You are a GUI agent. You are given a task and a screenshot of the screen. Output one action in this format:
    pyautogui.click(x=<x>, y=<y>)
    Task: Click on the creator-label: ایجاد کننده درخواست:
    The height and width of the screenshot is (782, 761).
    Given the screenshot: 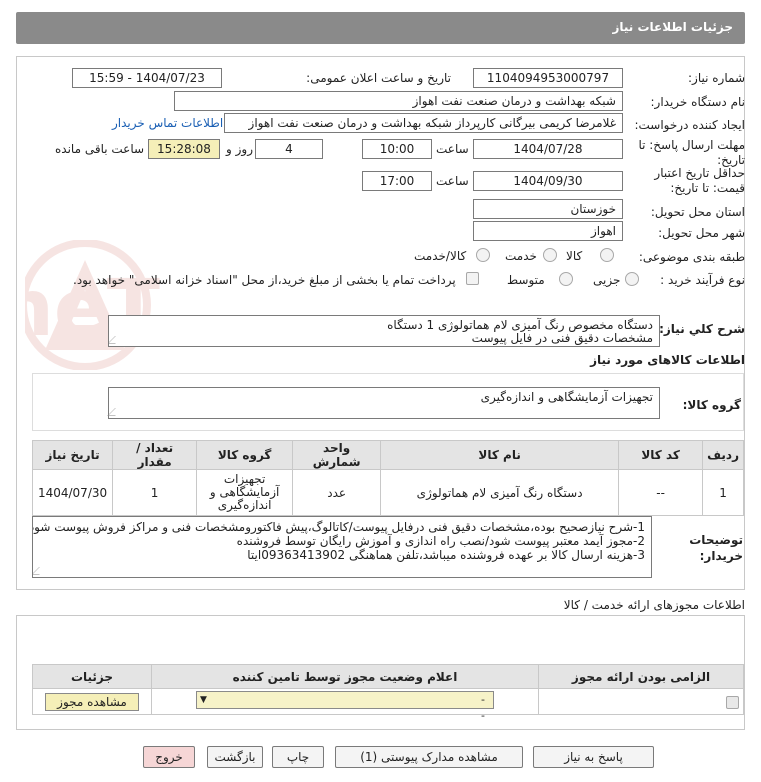 What is the action you would take?
    pyautogui.click(x=689, y=125)
    